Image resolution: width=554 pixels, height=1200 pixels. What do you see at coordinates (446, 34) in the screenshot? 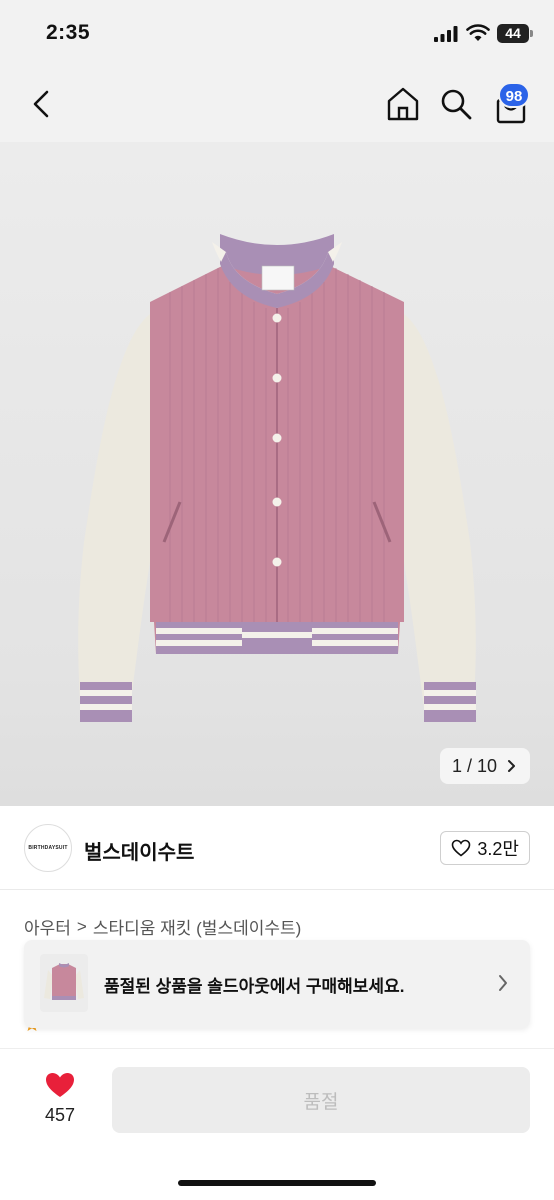
I see `signal-icon` at bounding box center [446, 34].